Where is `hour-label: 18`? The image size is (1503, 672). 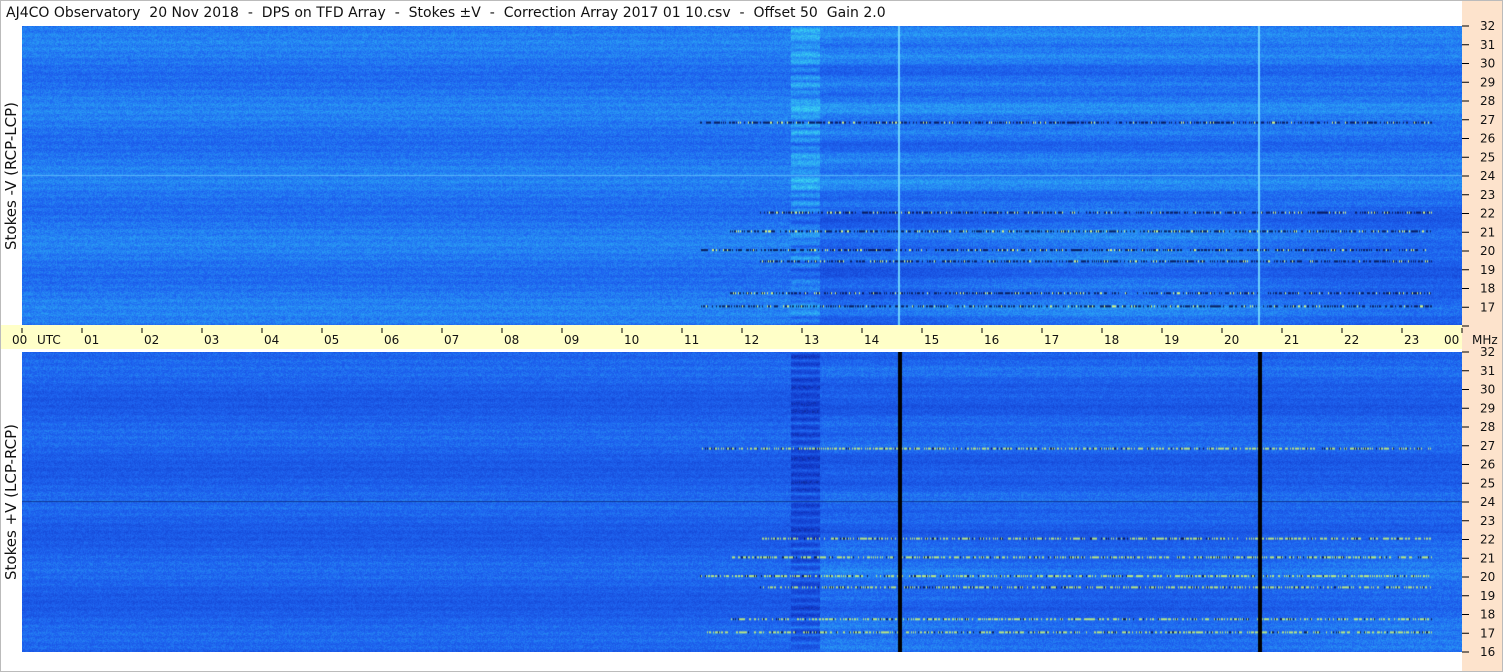
hour-label: 18 is located at coordinates (1111, 340).